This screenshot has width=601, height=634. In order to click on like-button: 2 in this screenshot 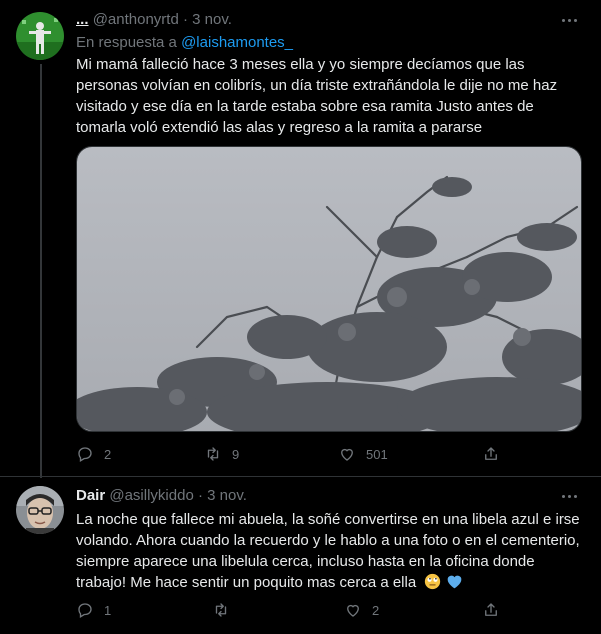, I will do `click(361, 610)`.